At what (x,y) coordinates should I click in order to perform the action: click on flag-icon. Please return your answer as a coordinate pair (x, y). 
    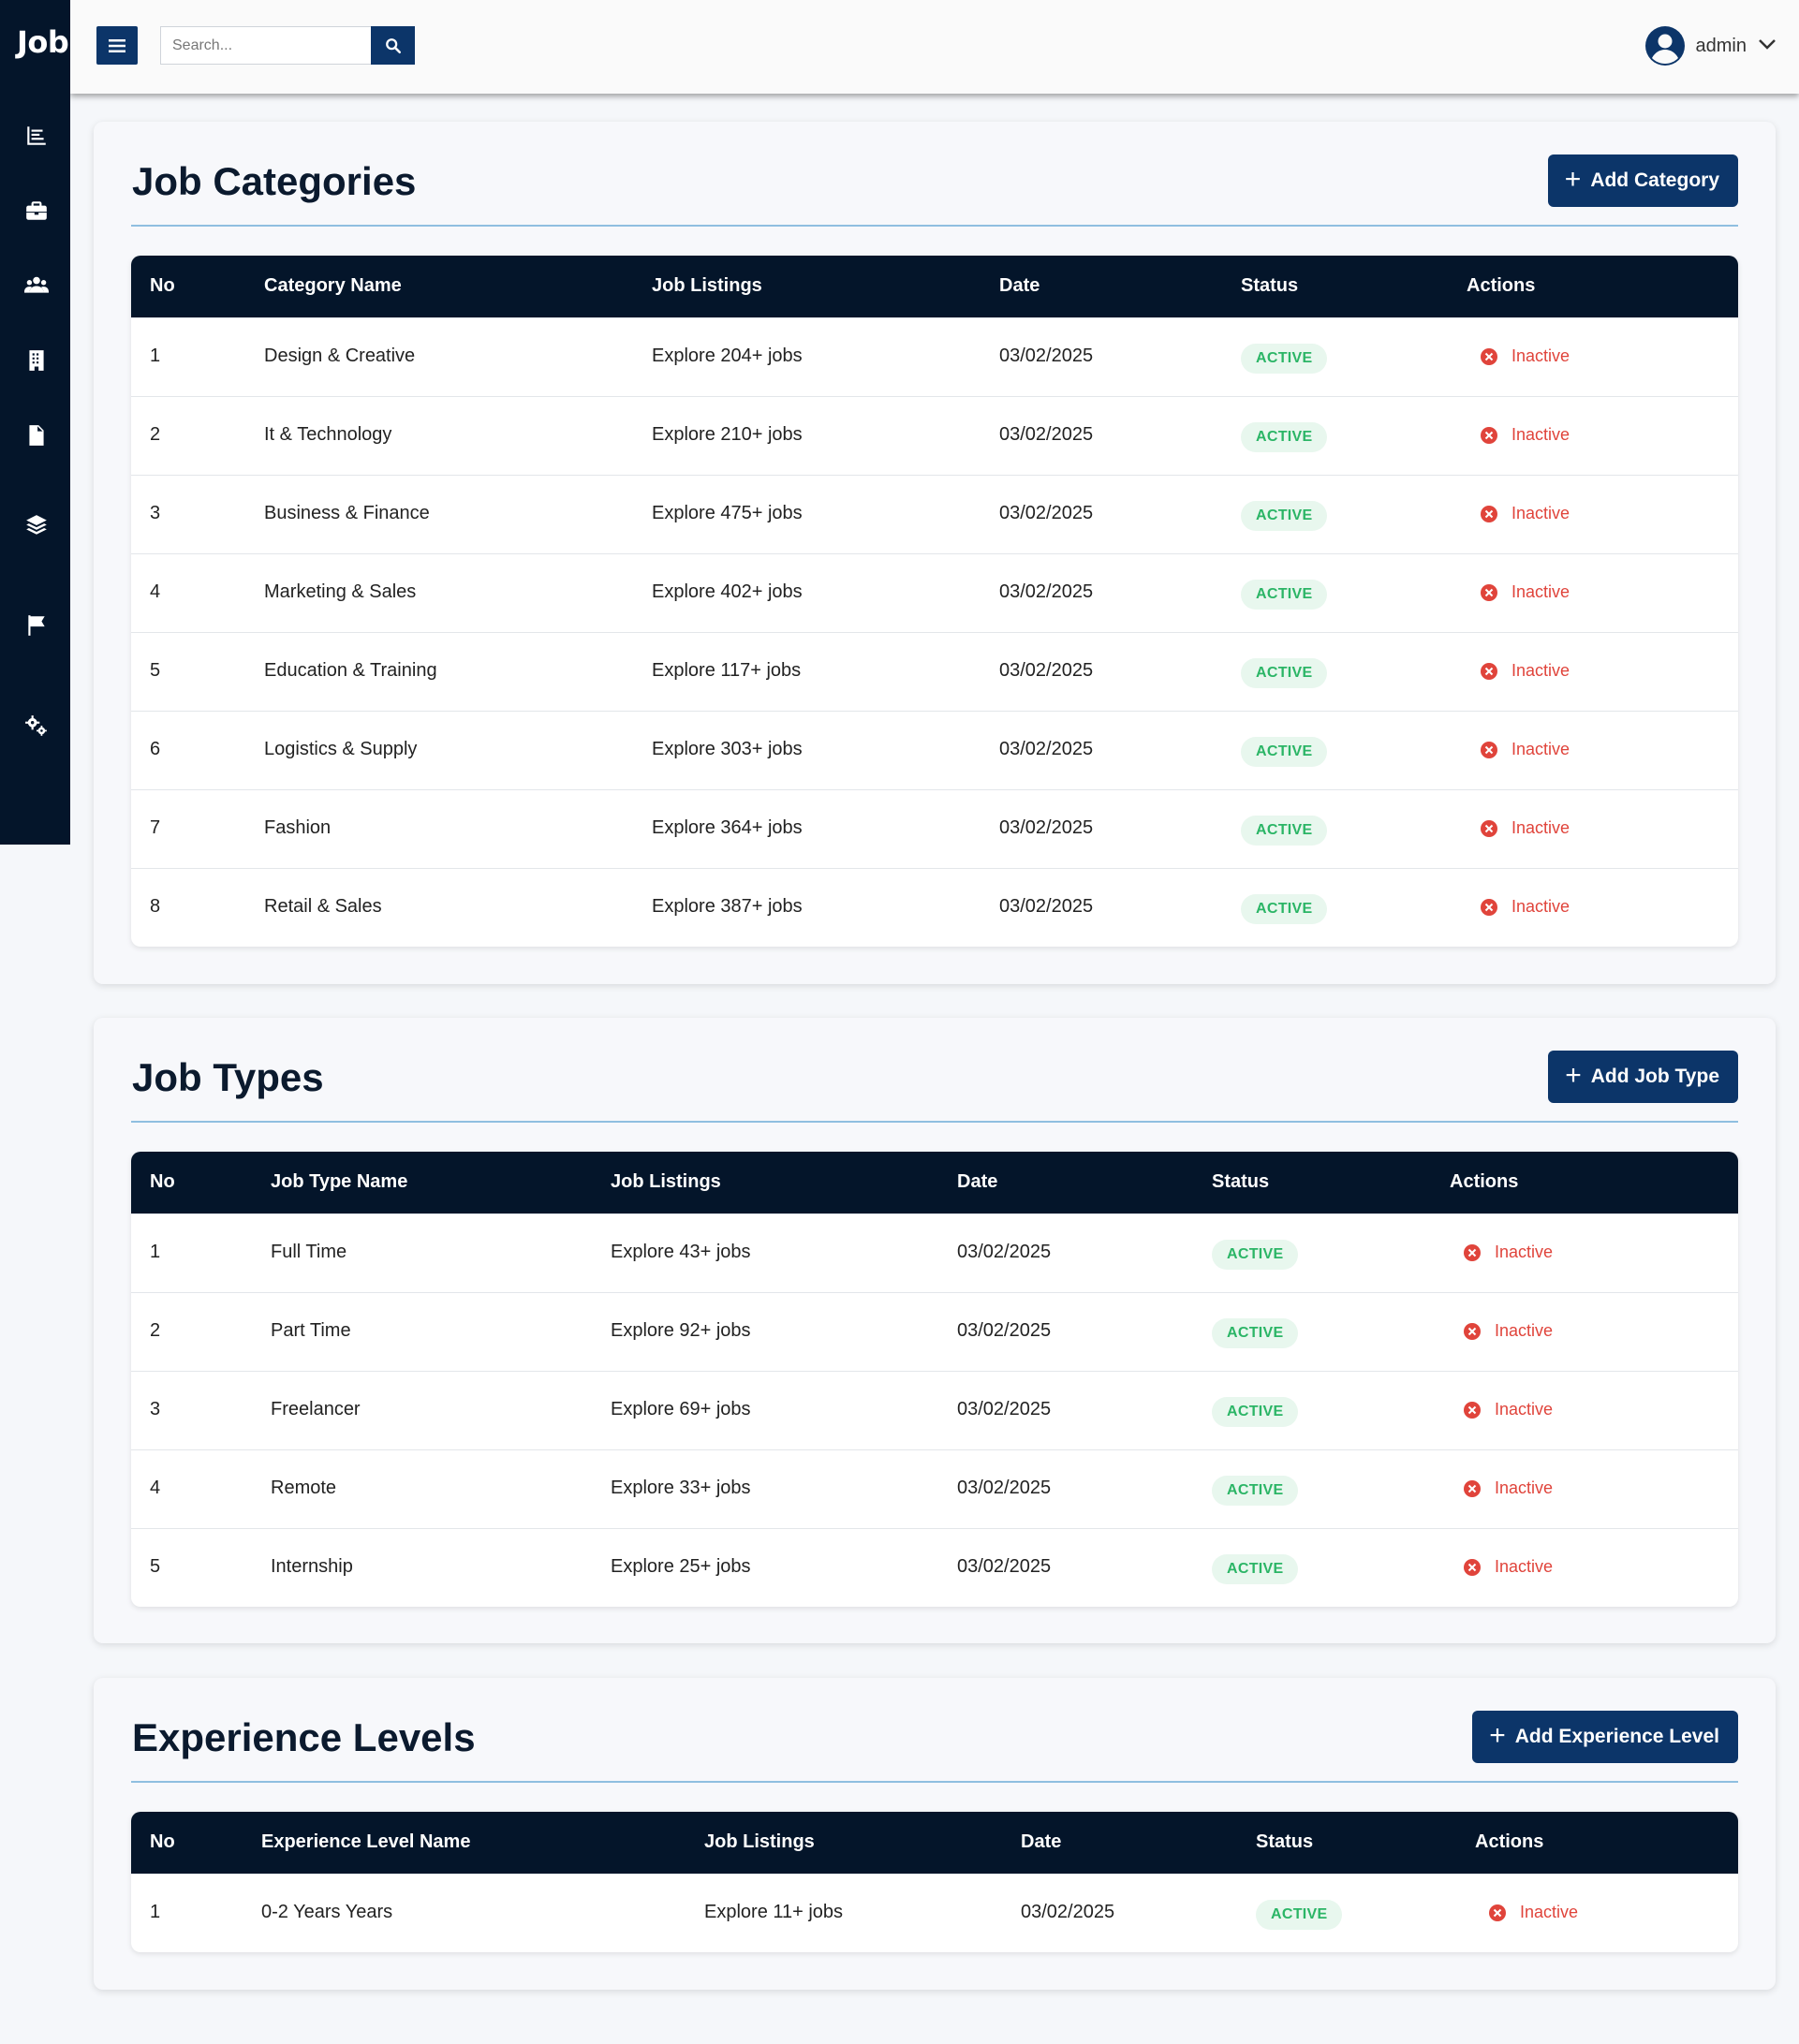
    Looking at the image, I should click on (36, 625).